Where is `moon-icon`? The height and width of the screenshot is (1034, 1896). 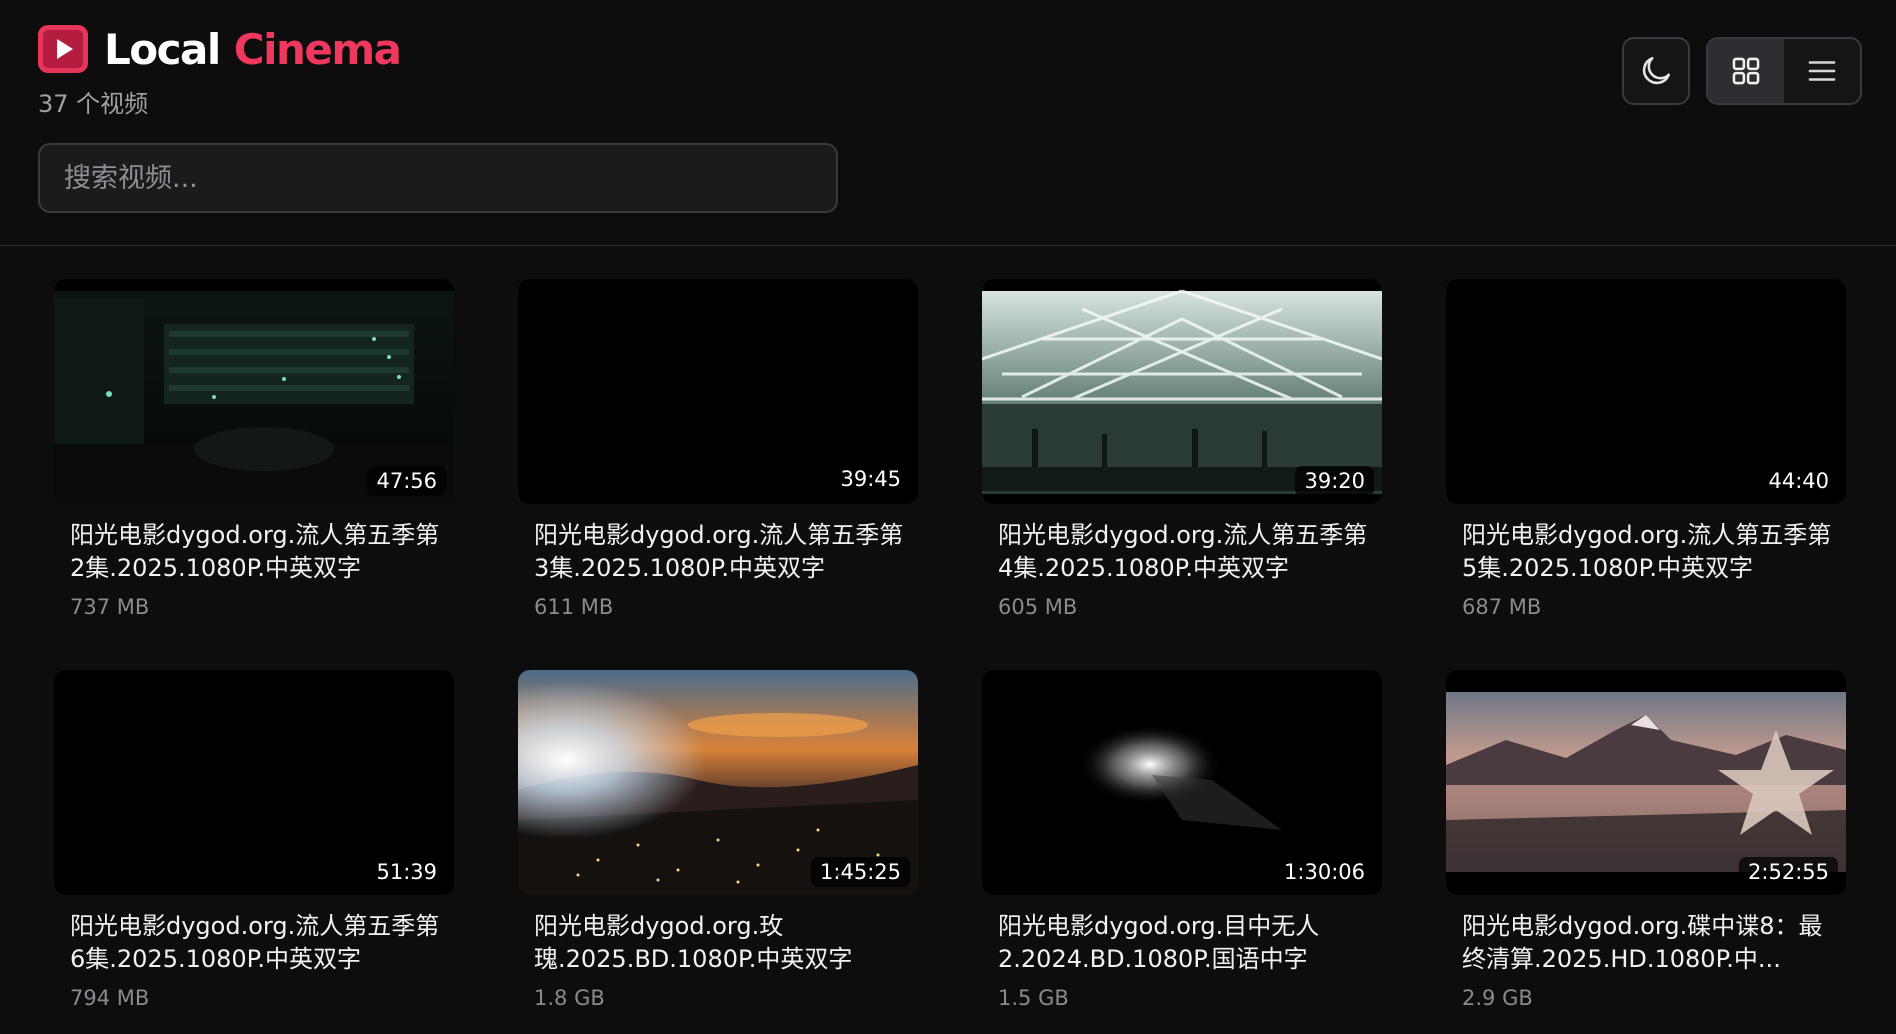 moon-icon is located at coordinates (1656, 70).